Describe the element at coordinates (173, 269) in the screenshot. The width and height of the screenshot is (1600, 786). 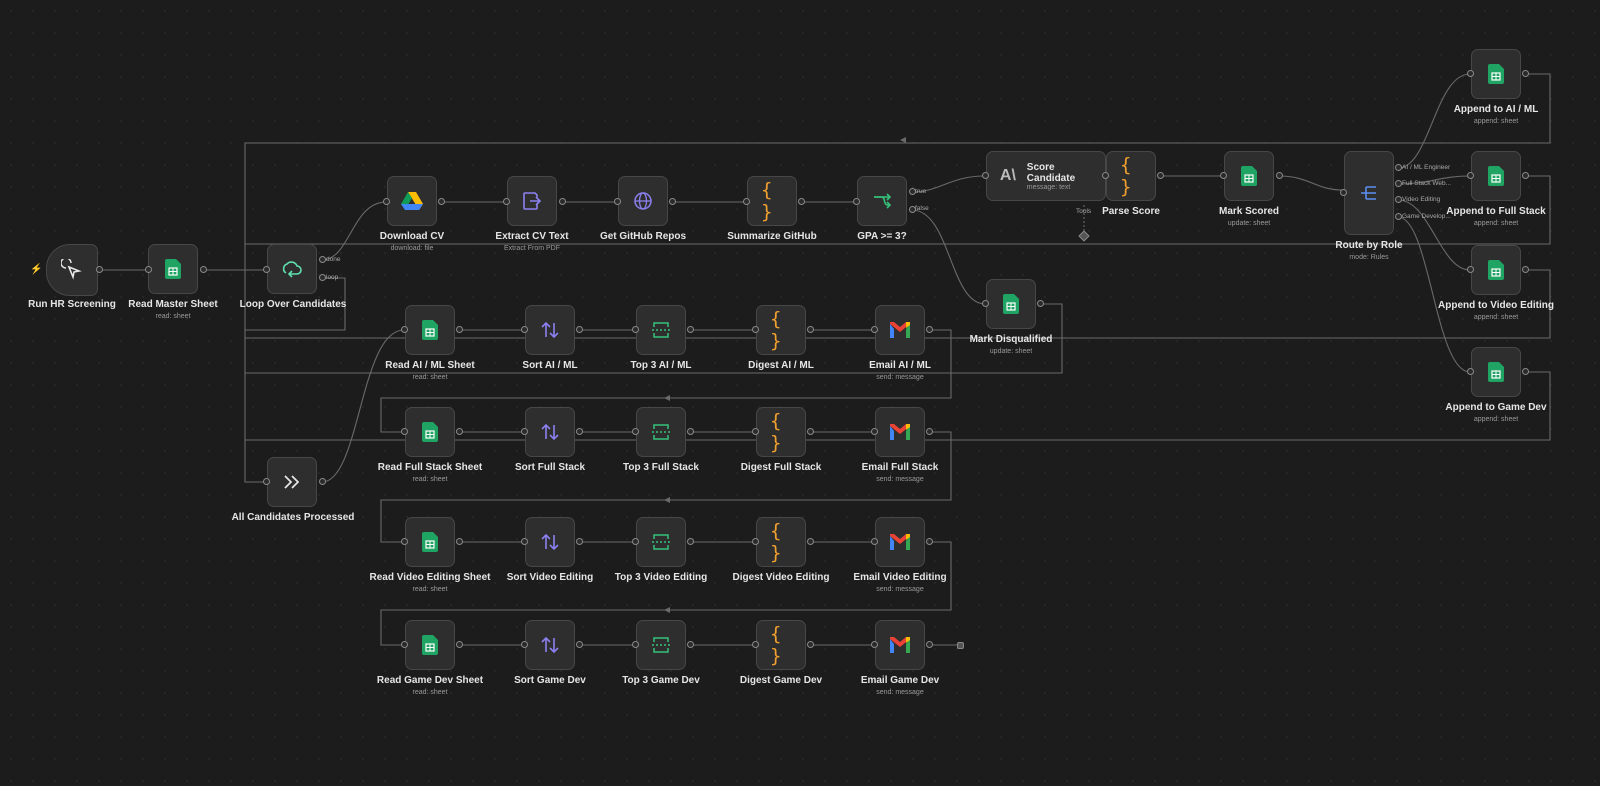
I see `read-master-sheet-node` at that location.